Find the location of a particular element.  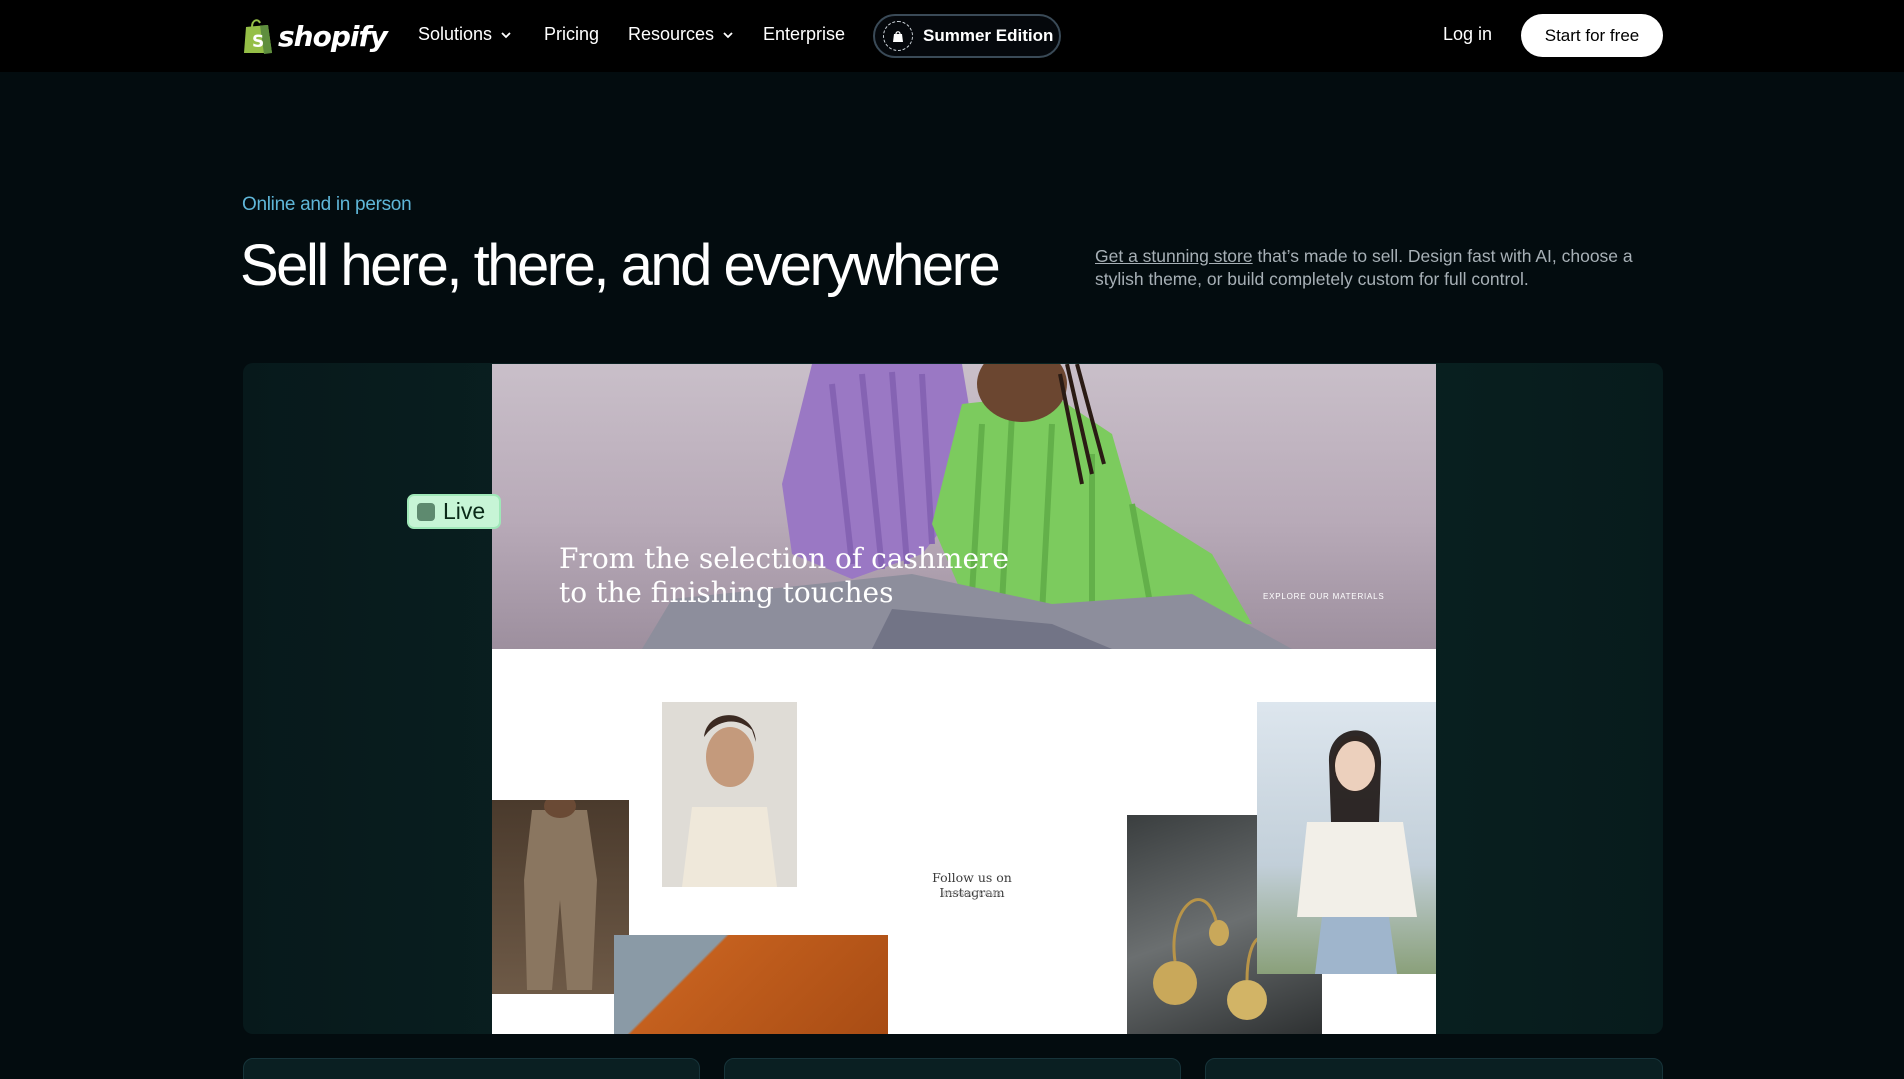

live-status-badge: Live is located at coordinates (454, 511).